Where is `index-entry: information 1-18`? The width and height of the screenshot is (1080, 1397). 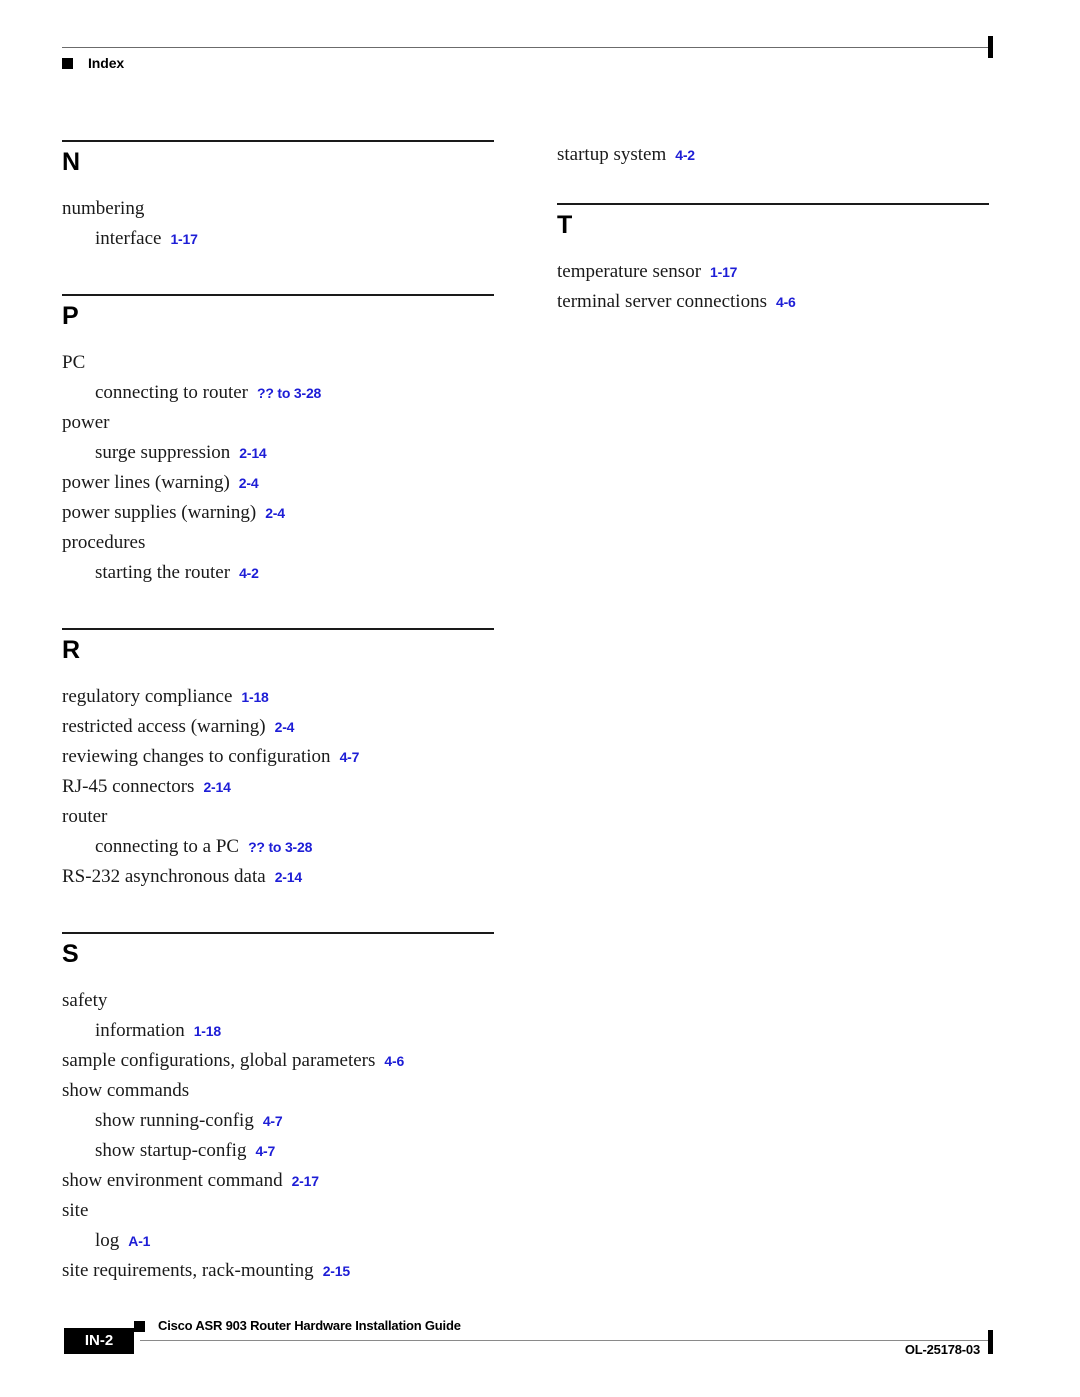 index-entry: information 1-18 is located at coordinates (278, 1031).